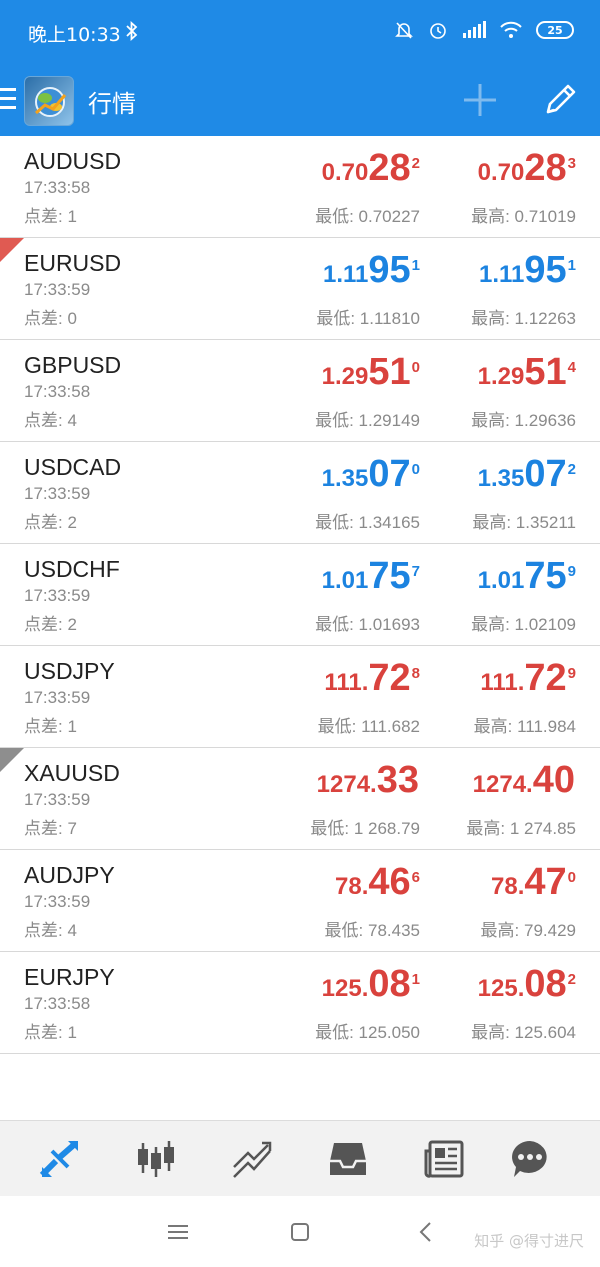 Image resolution: width=600 pixels, height=1267 pixels. What do you see at coordinates (555, 30) in the screenshot?
I see `battery-icon: 25` at bounding box center [555, 30].